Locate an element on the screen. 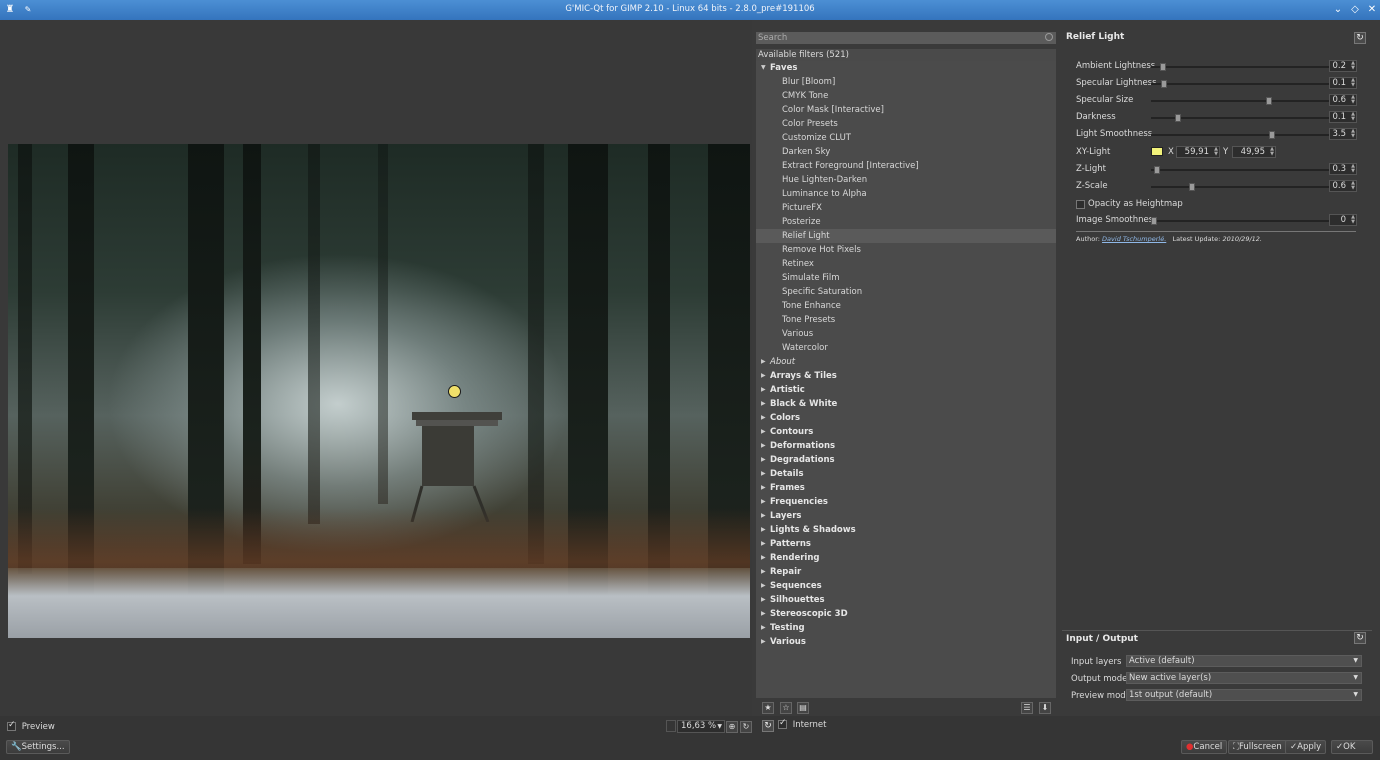 Image resolution: width=1380 pixels, height=760 pixels. param-spinbox: 0.2 ▲ ▼ is located at coordinates (1343, 66).